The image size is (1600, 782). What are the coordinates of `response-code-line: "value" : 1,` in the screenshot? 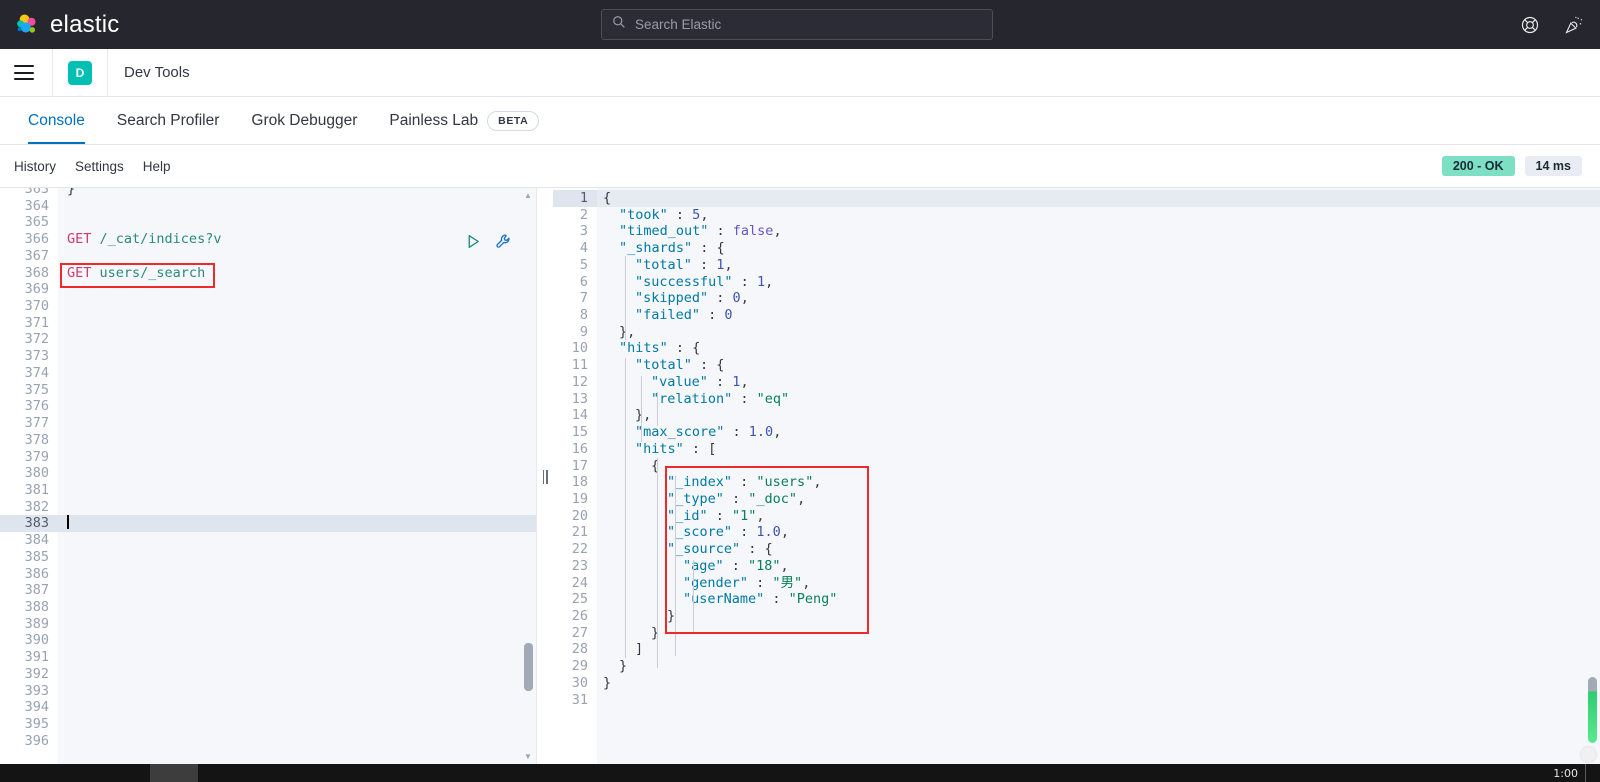 It's located at (1098, 382).